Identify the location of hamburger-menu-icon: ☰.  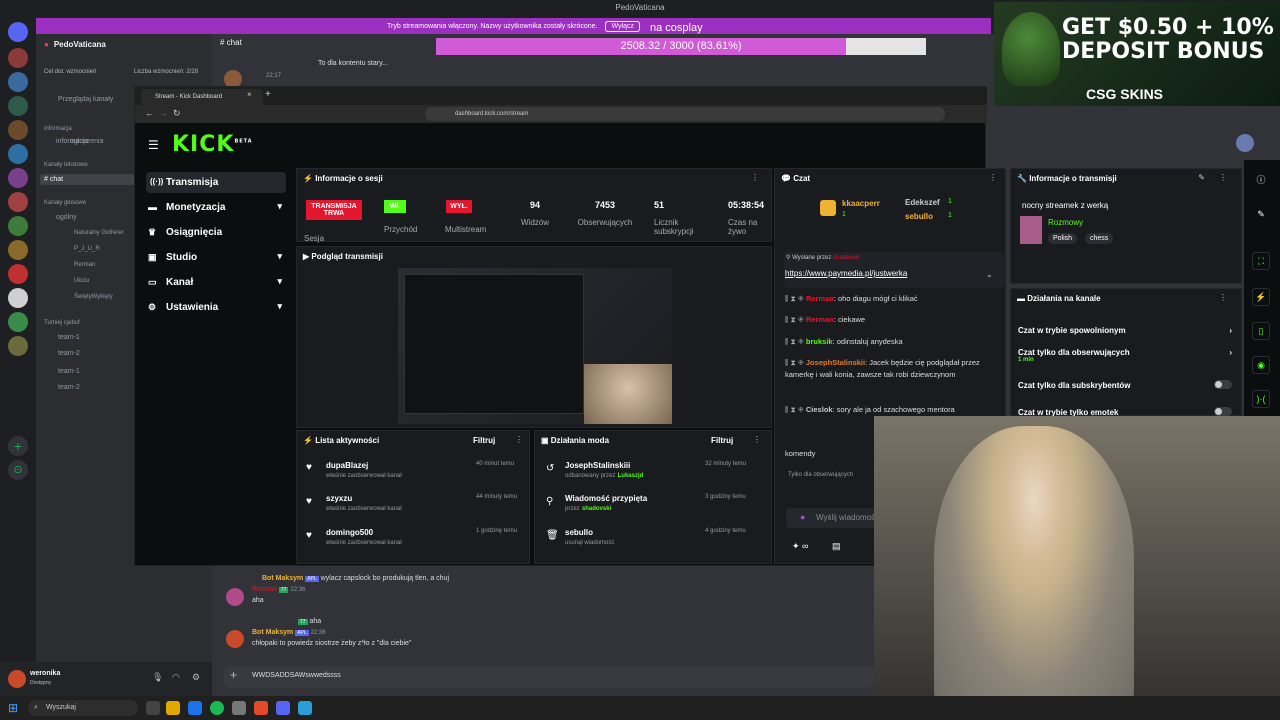
(153, 145).